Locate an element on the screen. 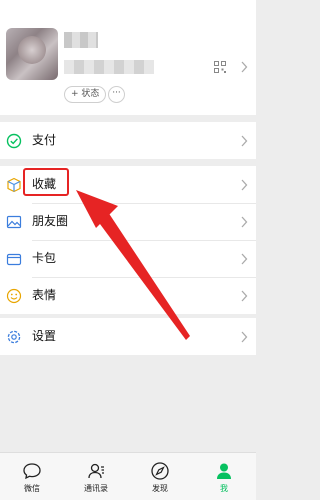  qr-code-icon is located at coordinates (220, 67).